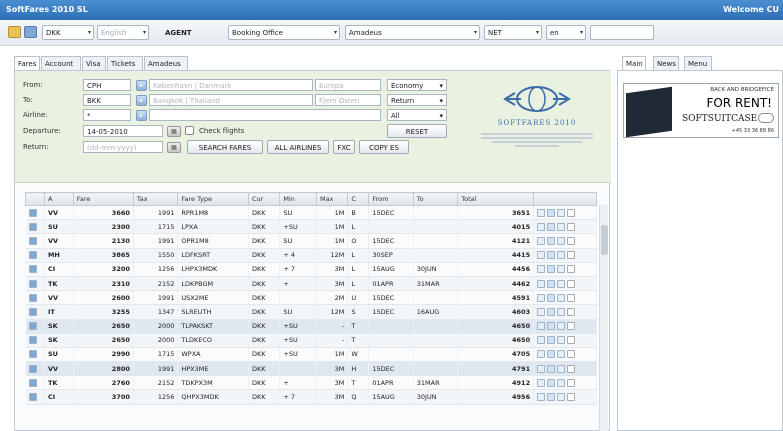 This screenshot has width=783, height=431. What do you see at coordinates (566, 32) in the screenshot?
I see `lang-code-select: en ▾` at bounding box center [566, 32].